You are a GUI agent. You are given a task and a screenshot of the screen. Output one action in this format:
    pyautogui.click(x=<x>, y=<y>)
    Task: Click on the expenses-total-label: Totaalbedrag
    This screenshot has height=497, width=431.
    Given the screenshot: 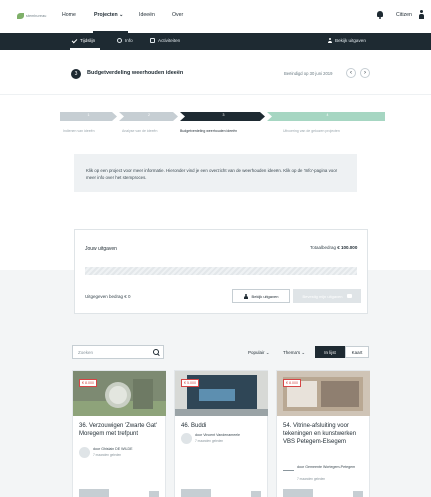 What is the action you would take?
    pyautogui.click(x=323, y=247)
    